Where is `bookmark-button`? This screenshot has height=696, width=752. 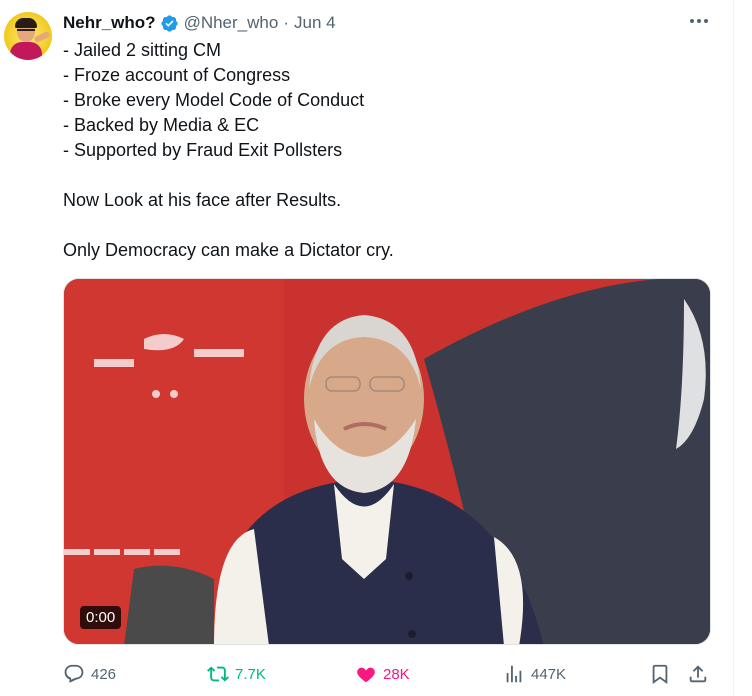 bookmark-button is located at coordinates (663, 674).